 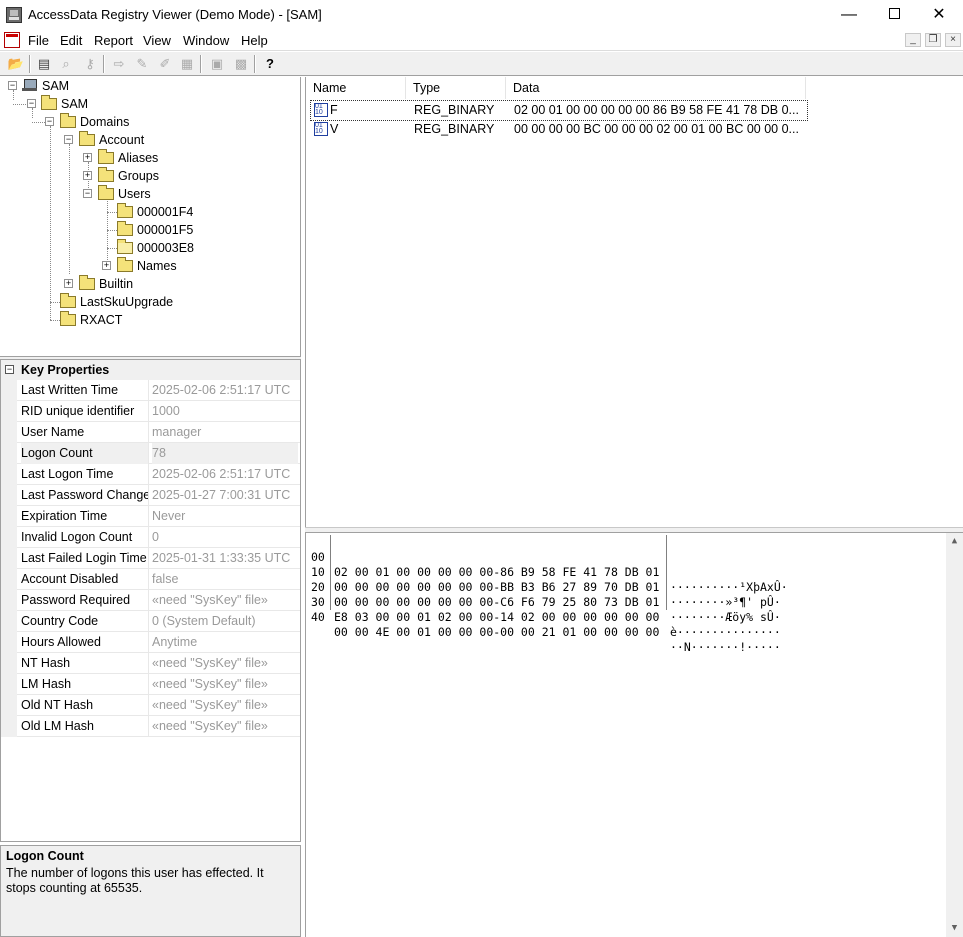 What do you see at coordinates (16, 64) in the screenshot?
I see `open-folder-icon: 📂` at bounding box center [16, 64].